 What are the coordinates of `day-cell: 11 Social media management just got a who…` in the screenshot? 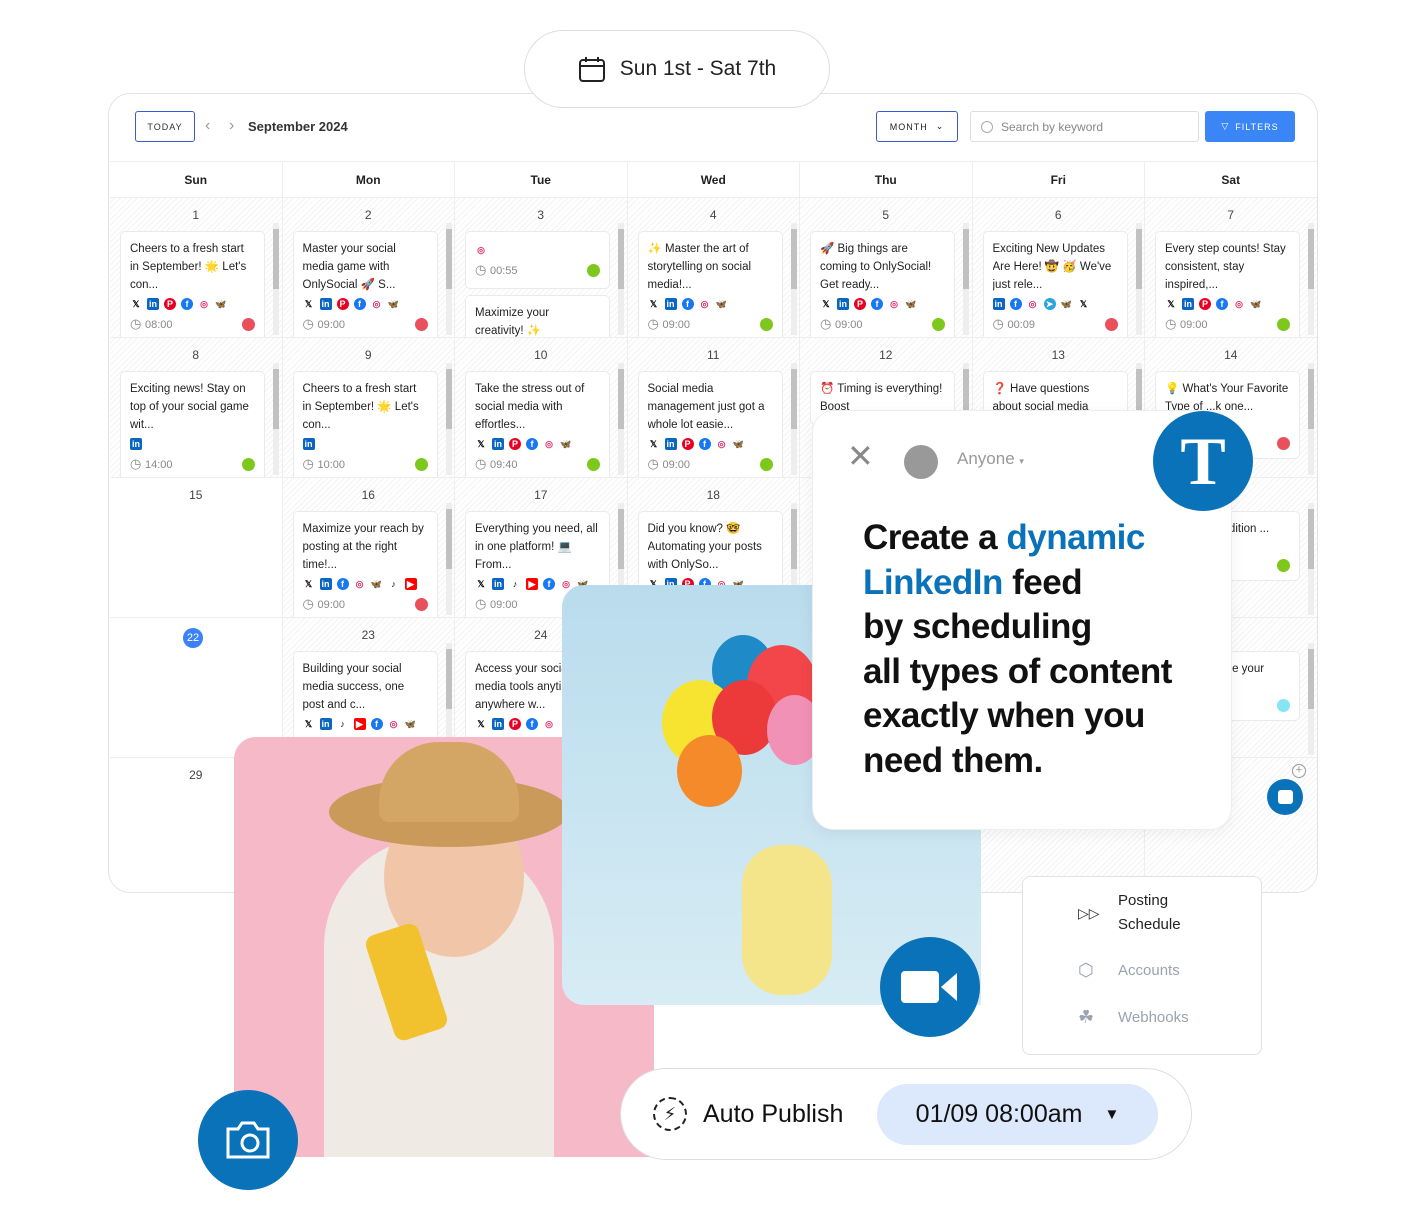 It's located at (713, 408).